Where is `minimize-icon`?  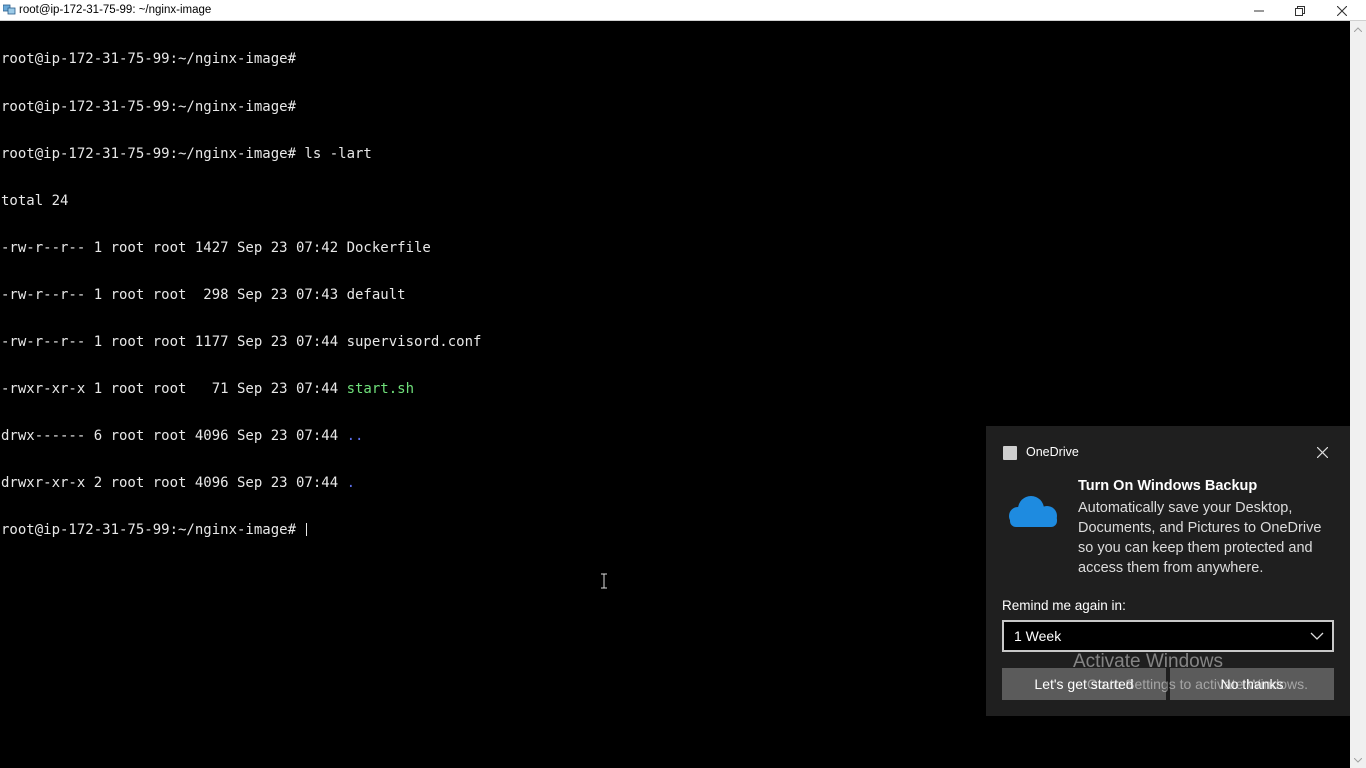 minimize-icon is located at coordinates (1259, 10).